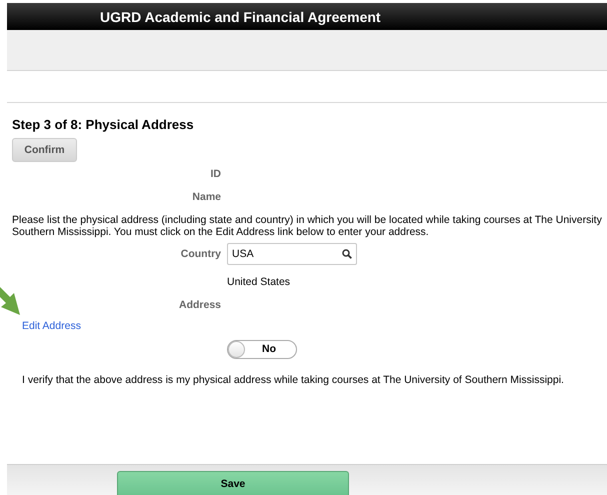 The width and height of the screenshot is (607, 495). Describe the element at coordinates (201, 254) in the screenshot. I see `field-label: Country` at that location.